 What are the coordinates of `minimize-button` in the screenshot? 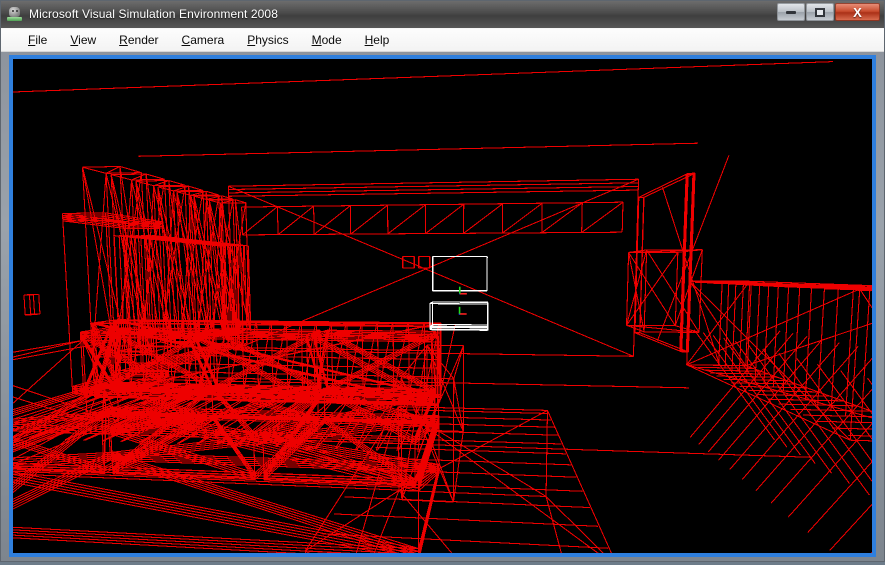 It's located at (791, 12).